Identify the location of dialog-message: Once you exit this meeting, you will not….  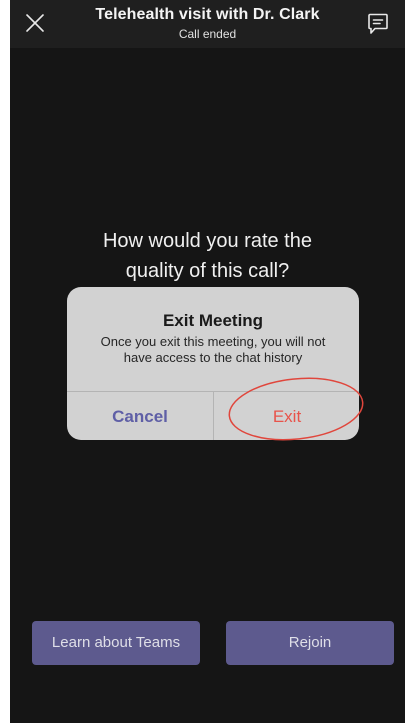
(213, 350).